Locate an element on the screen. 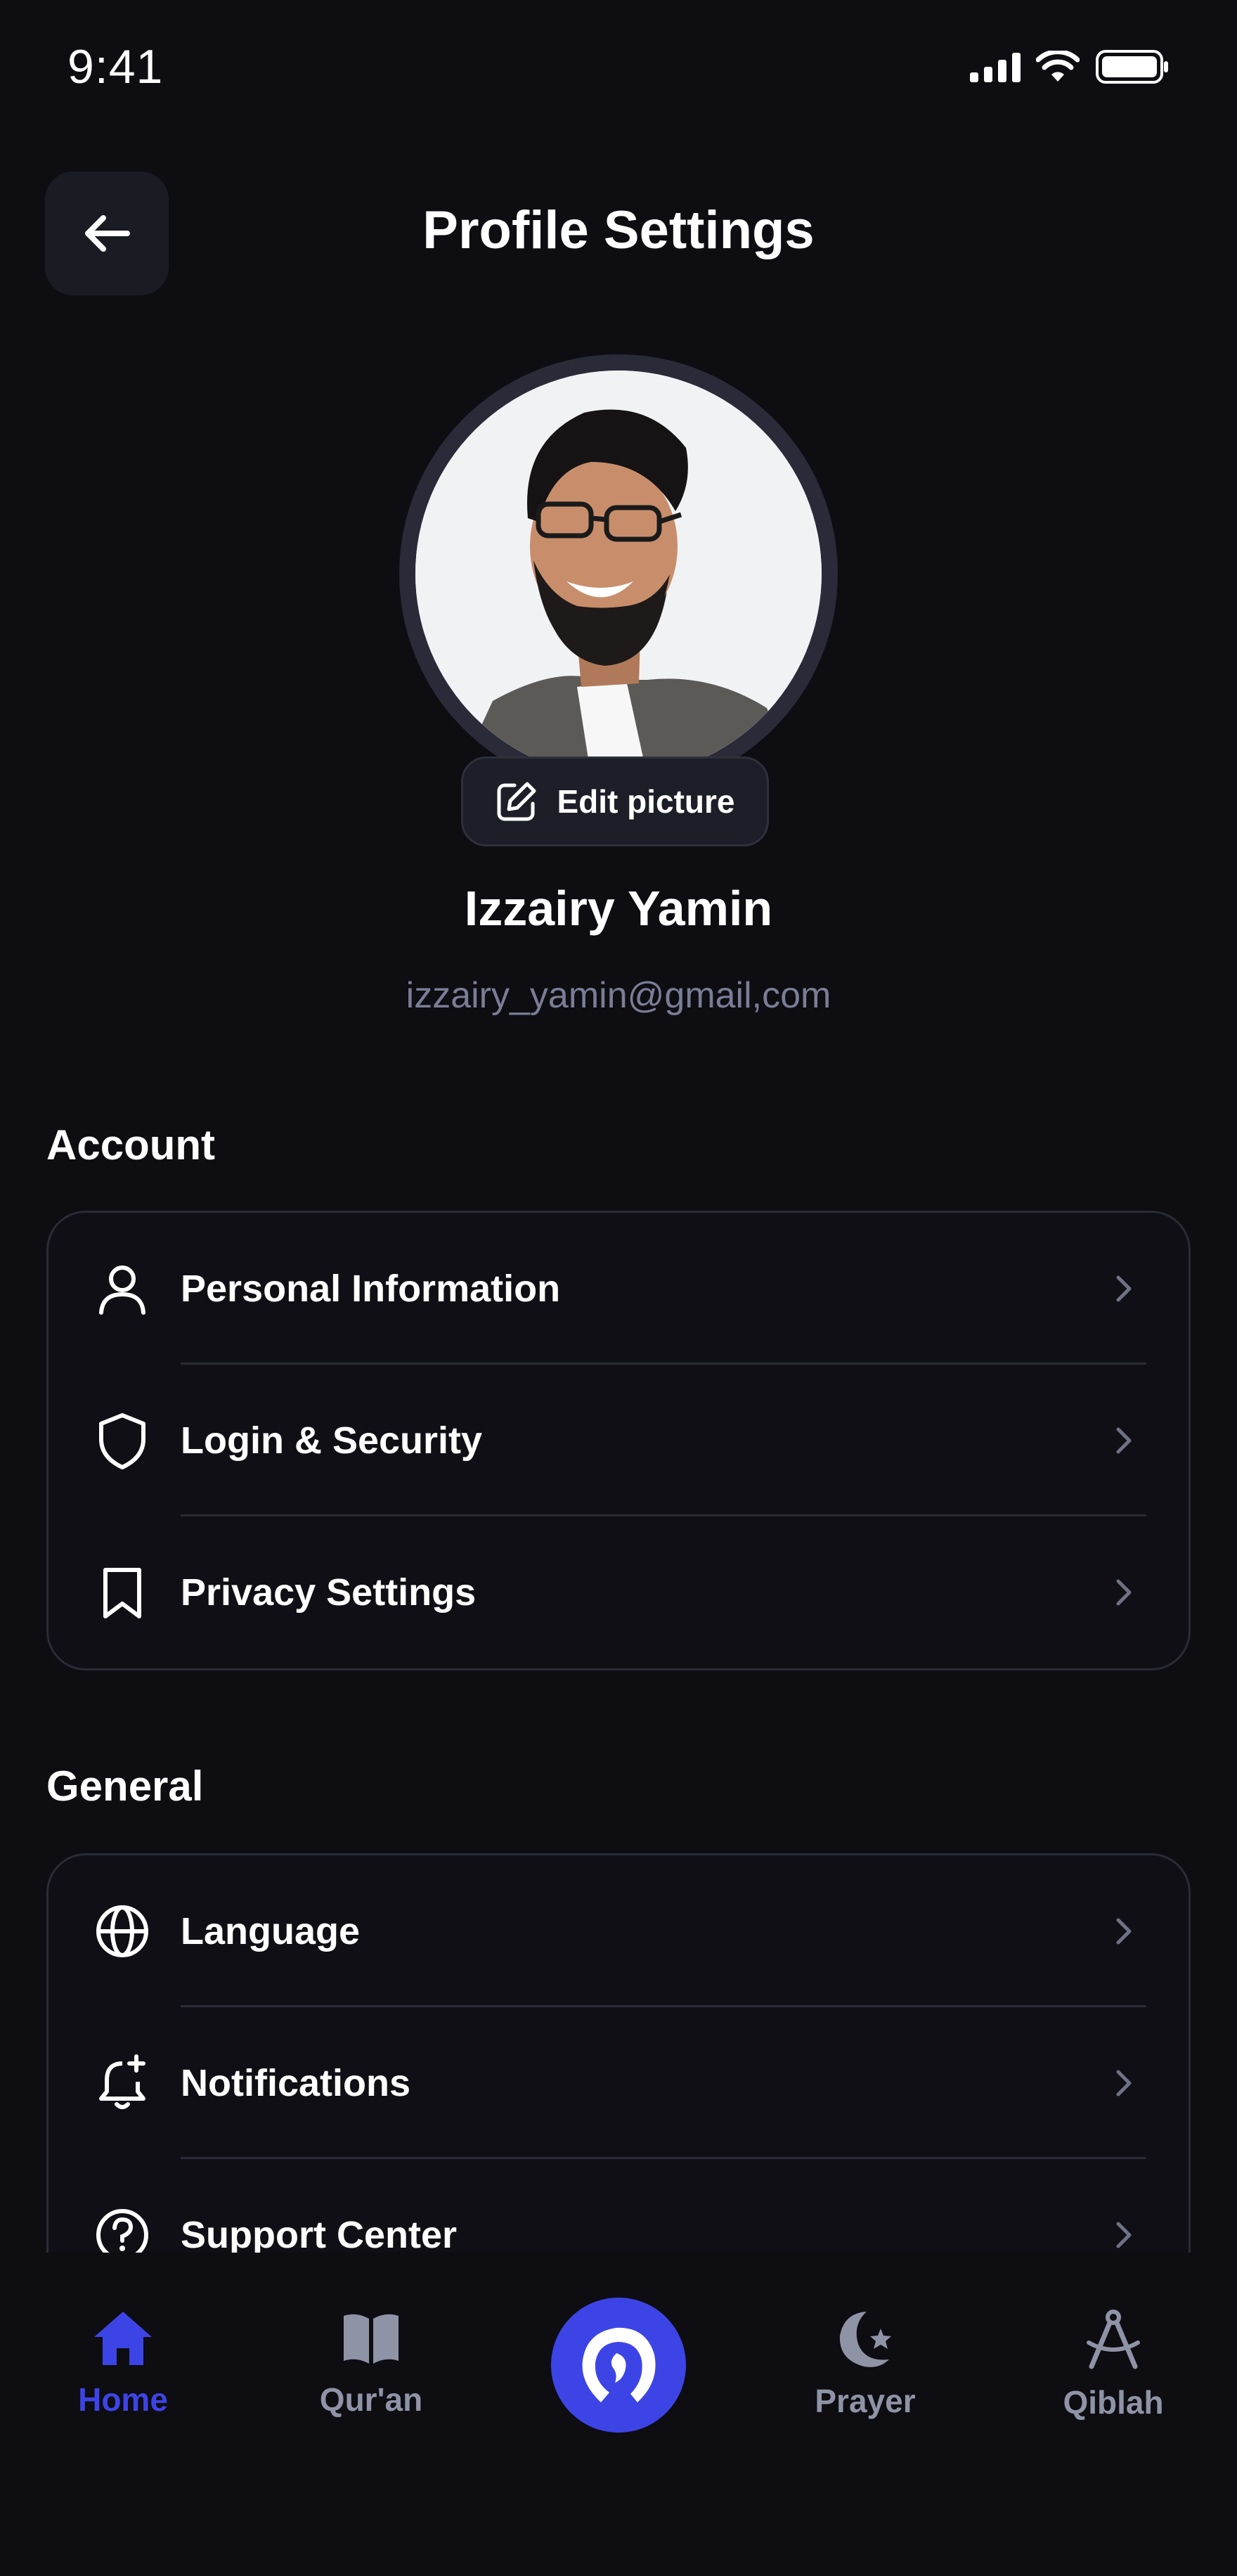 The image size is (1237, 2576). login-security-label: Login & Security is located at coordinates (332, 1440).